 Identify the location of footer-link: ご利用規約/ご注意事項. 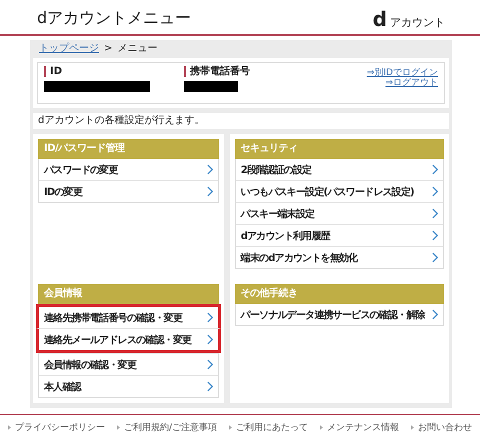
(167, 427).